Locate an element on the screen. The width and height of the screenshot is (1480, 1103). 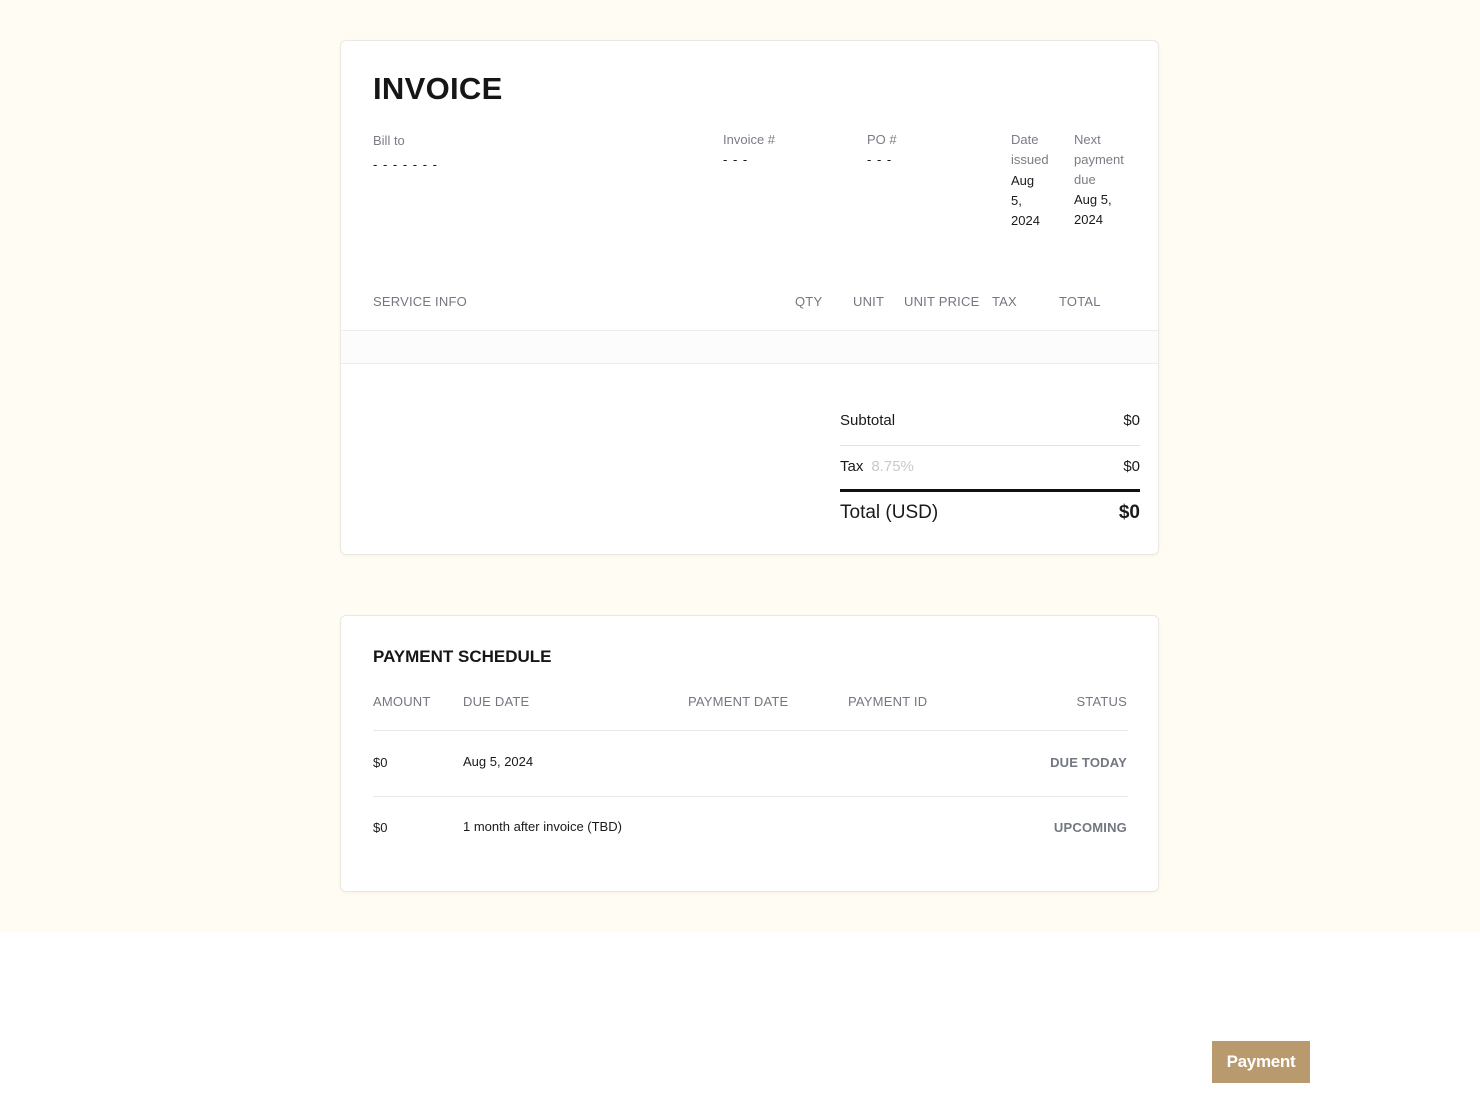
bill-to-label: Bill to is located at coordinates (389, 140).